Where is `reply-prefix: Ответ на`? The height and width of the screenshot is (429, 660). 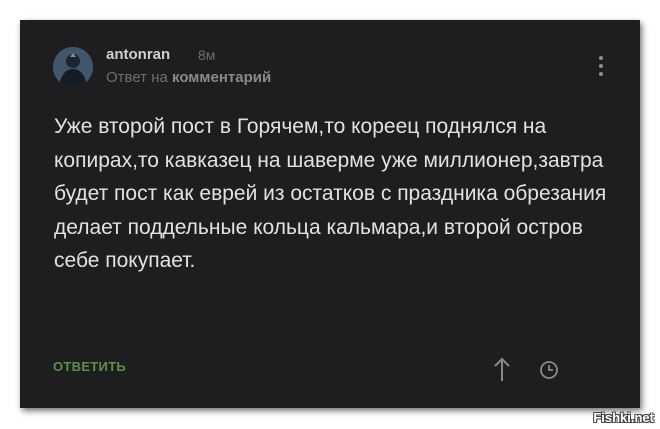 reply-prefix: Ответ на is located at coordinates (137, 77).